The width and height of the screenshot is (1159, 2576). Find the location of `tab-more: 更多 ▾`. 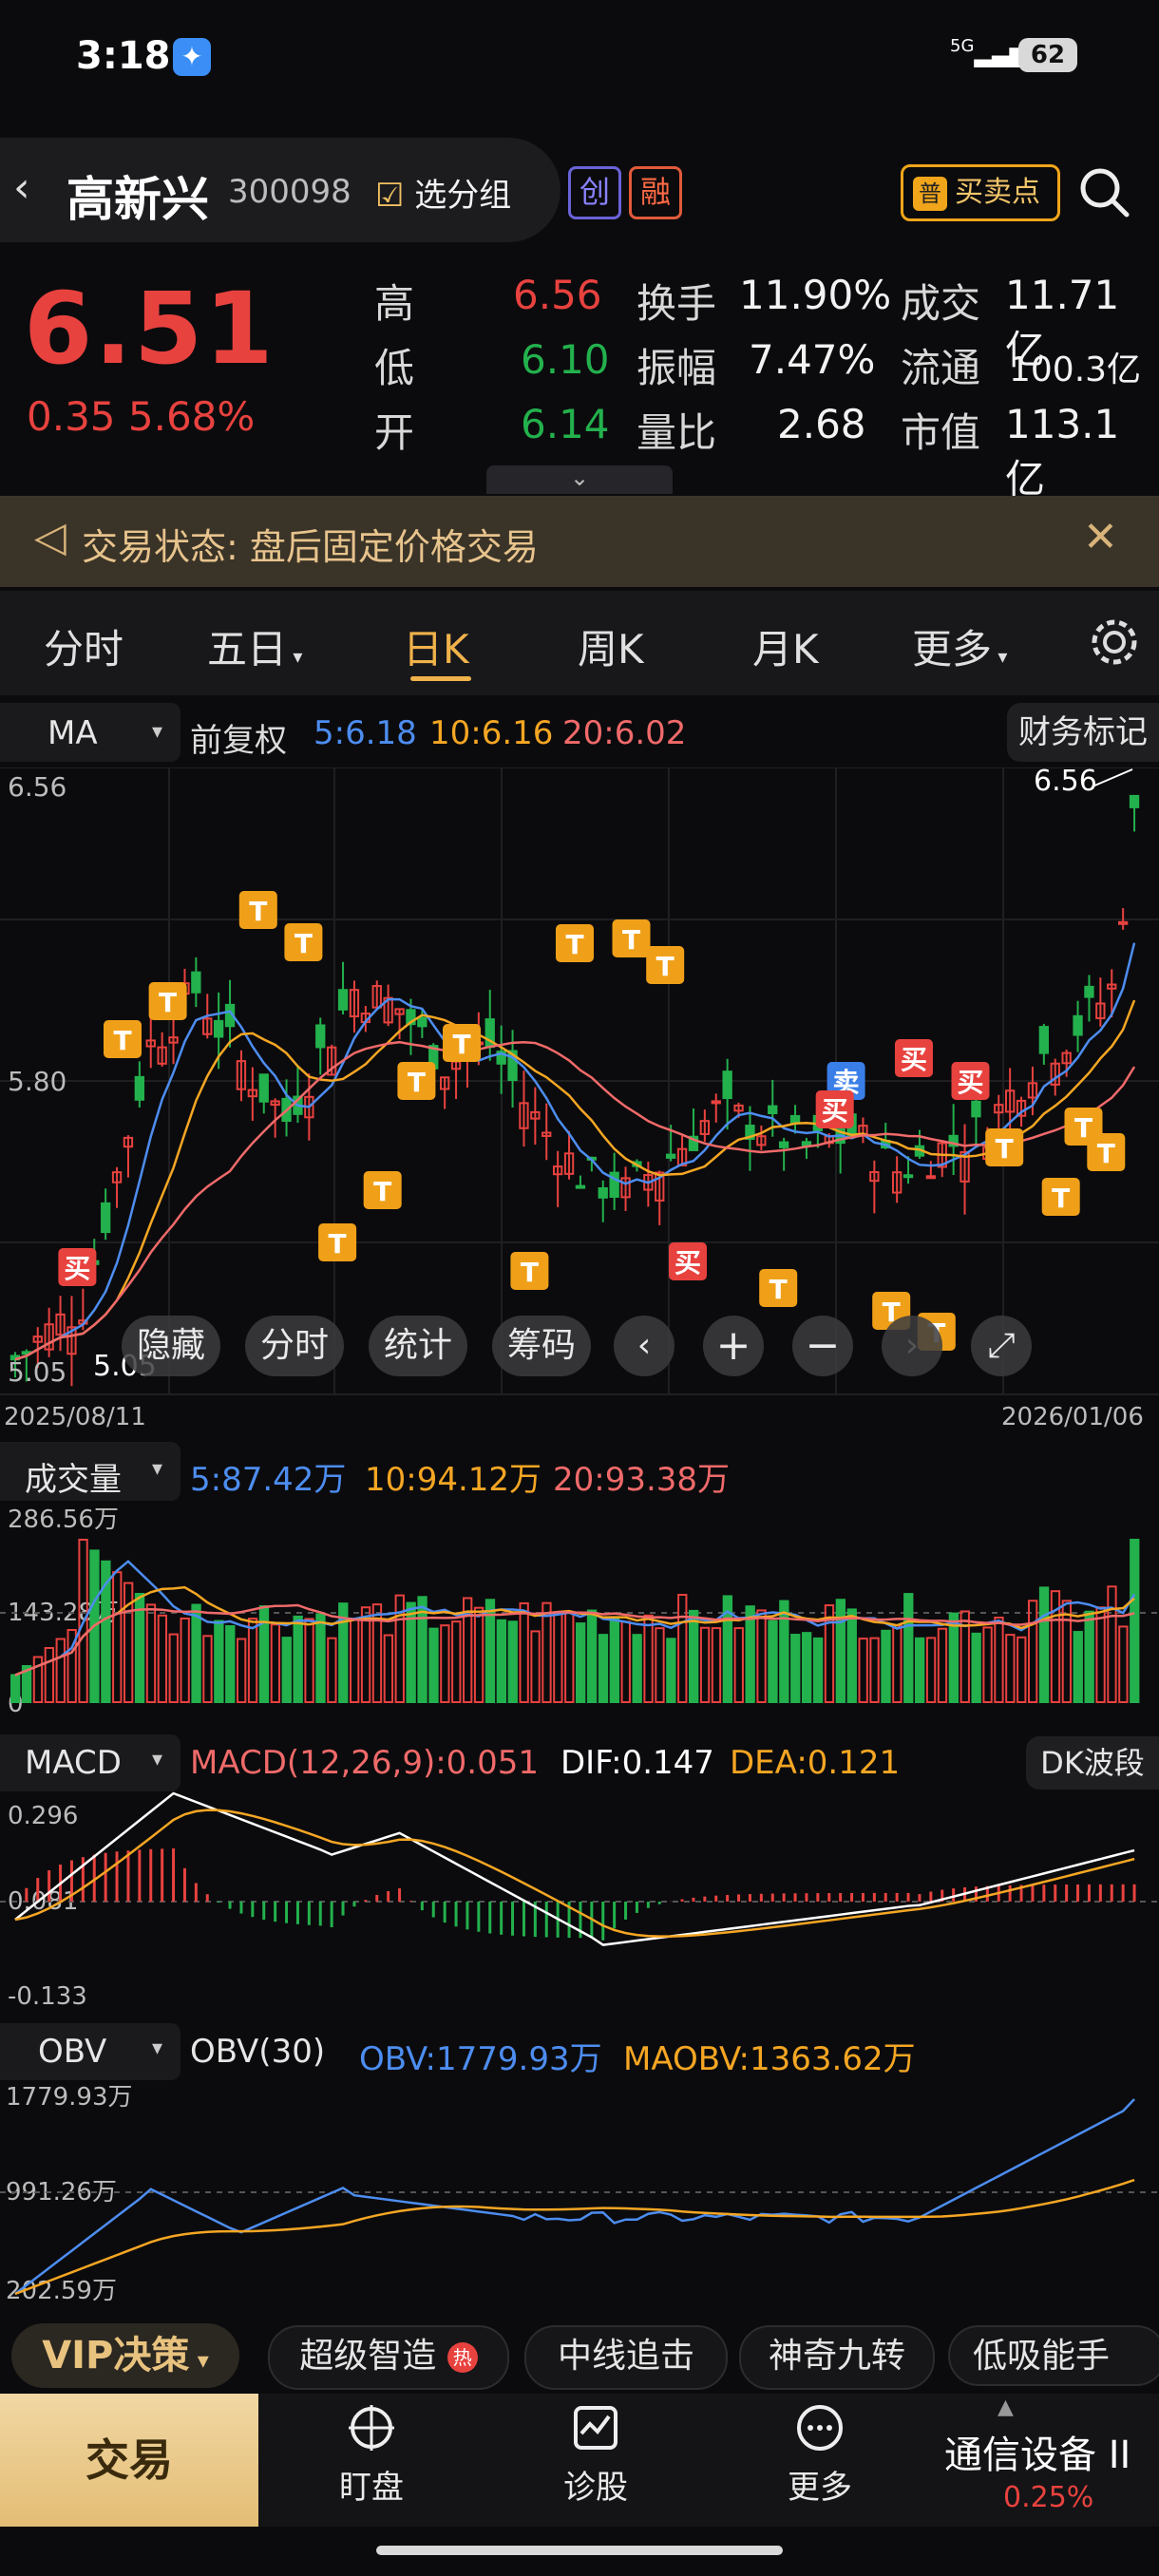

tab-more: 更多 ▾ is located at coordinates (959, 646).